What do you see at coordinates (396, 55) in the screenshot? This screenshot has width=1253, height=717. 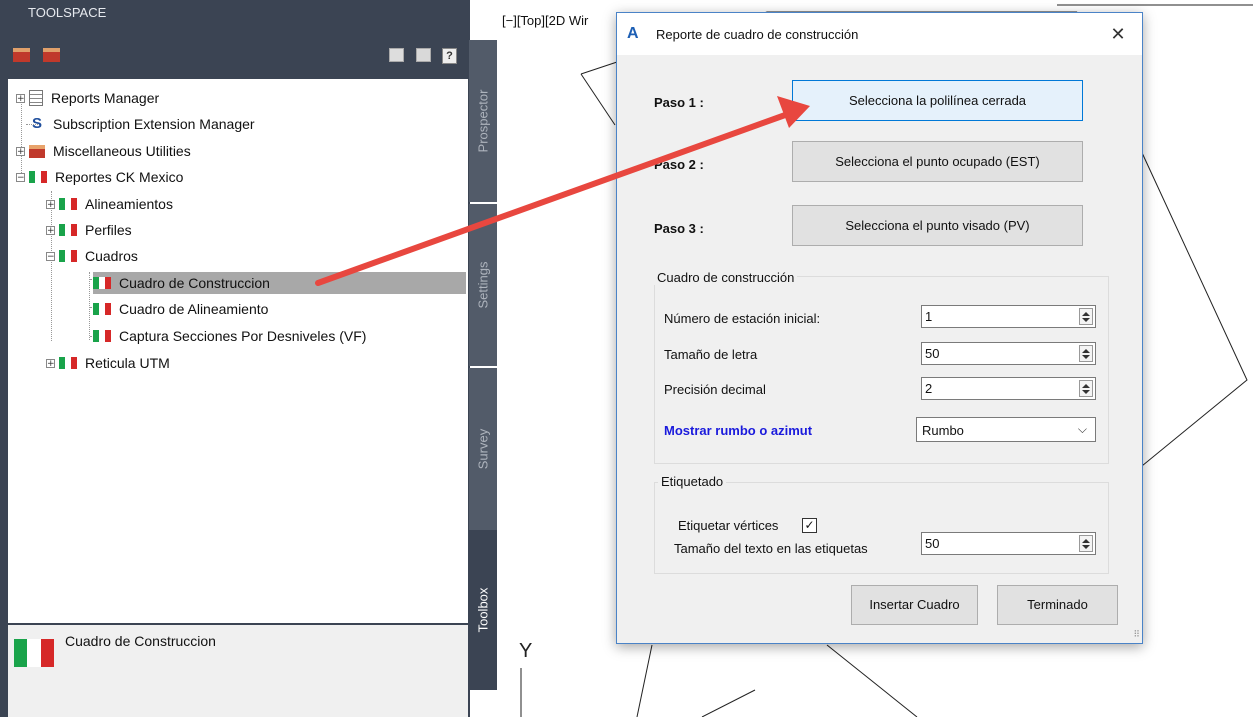 I see `tree-view-icon` at bounding box center [396, 55].